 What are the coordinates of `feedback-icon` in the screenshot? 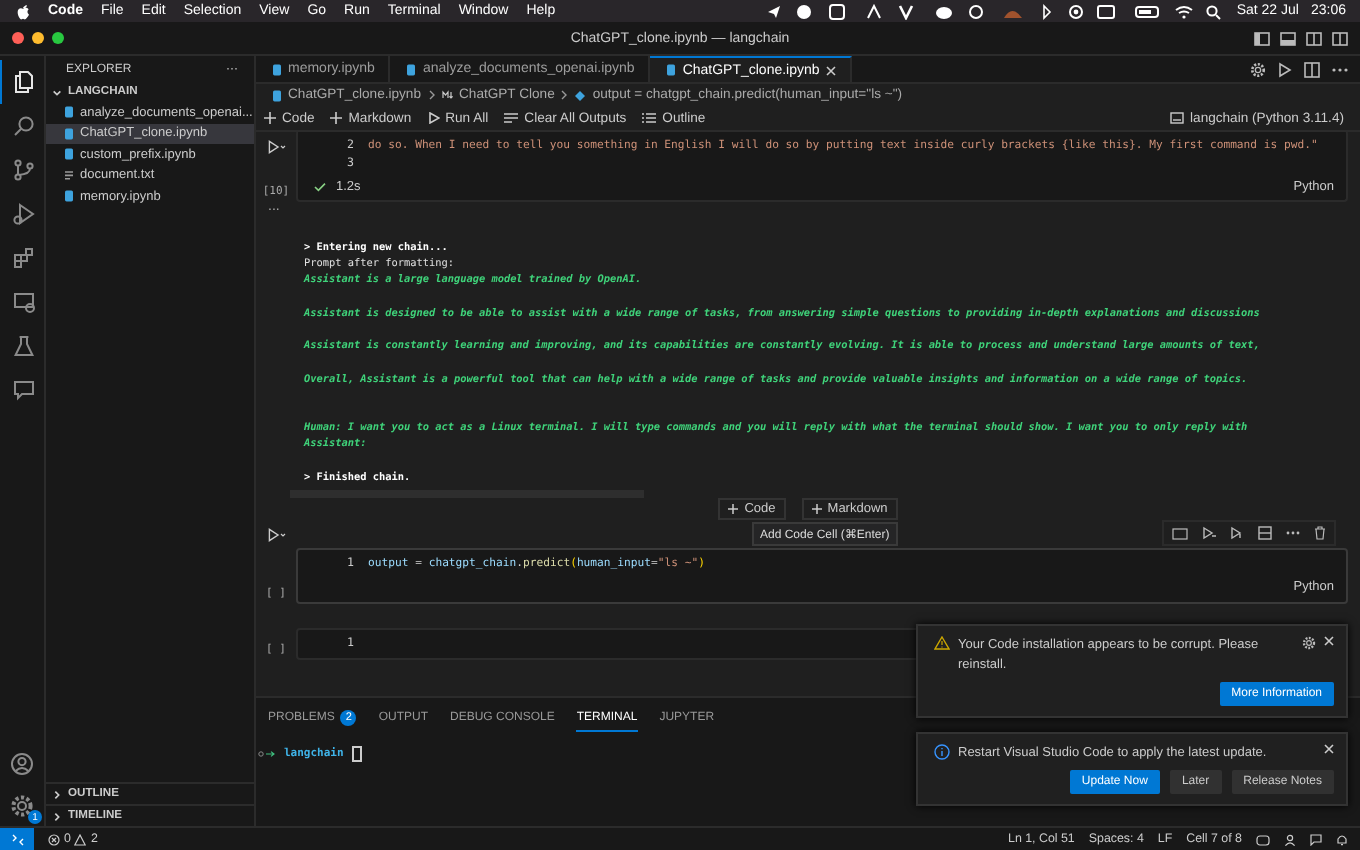 It's located at (1316, 839).